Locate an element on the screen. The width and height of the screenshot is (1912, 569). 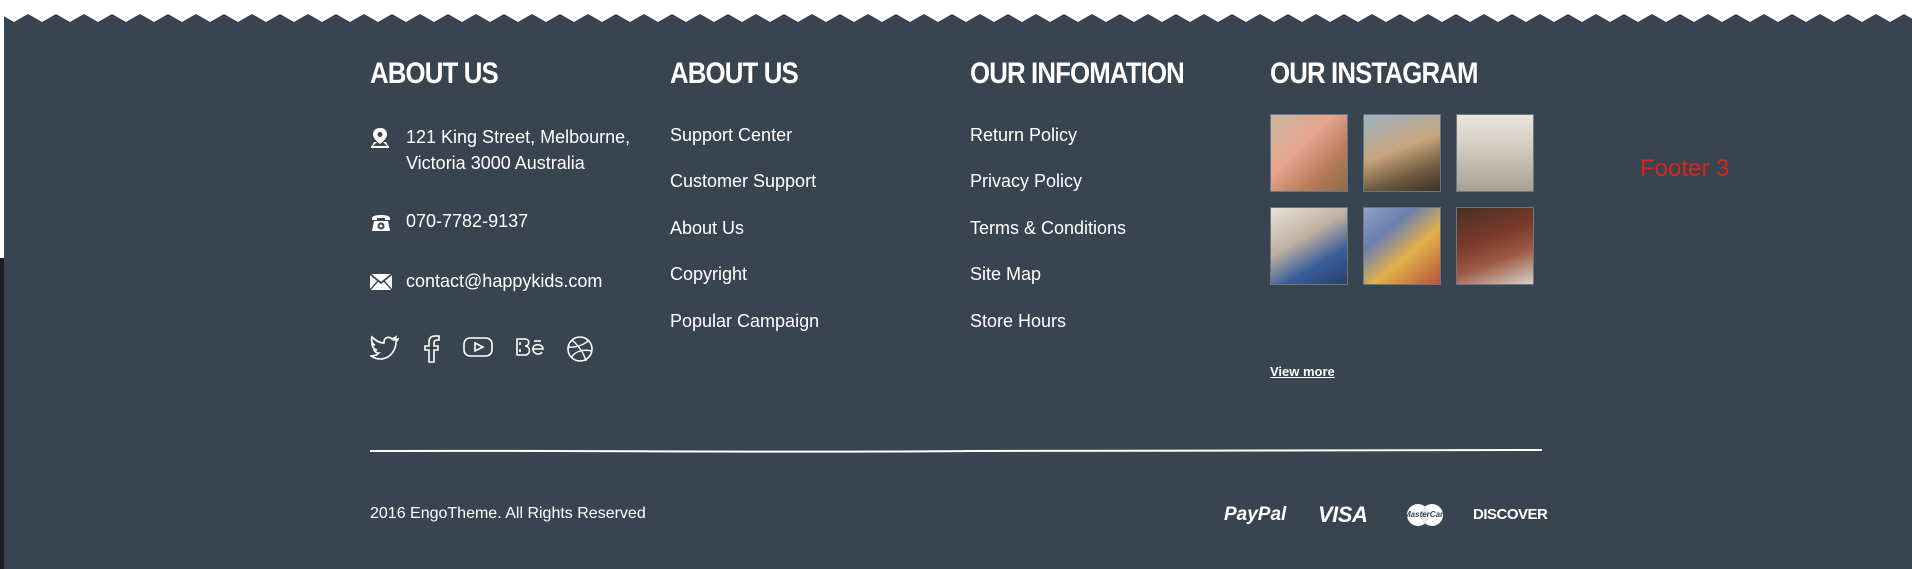
email-row: contact@happykids.com is located at coordinates (485, 282).